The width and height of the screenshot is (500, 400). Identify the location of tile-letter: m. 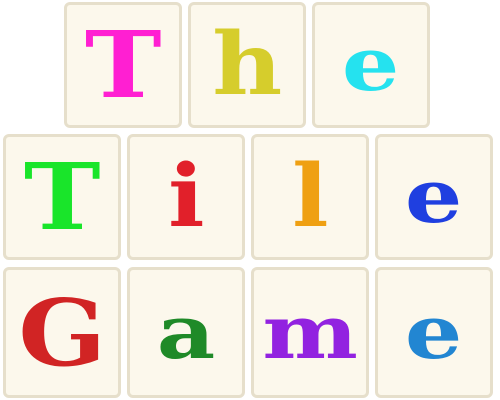
(310, 332).